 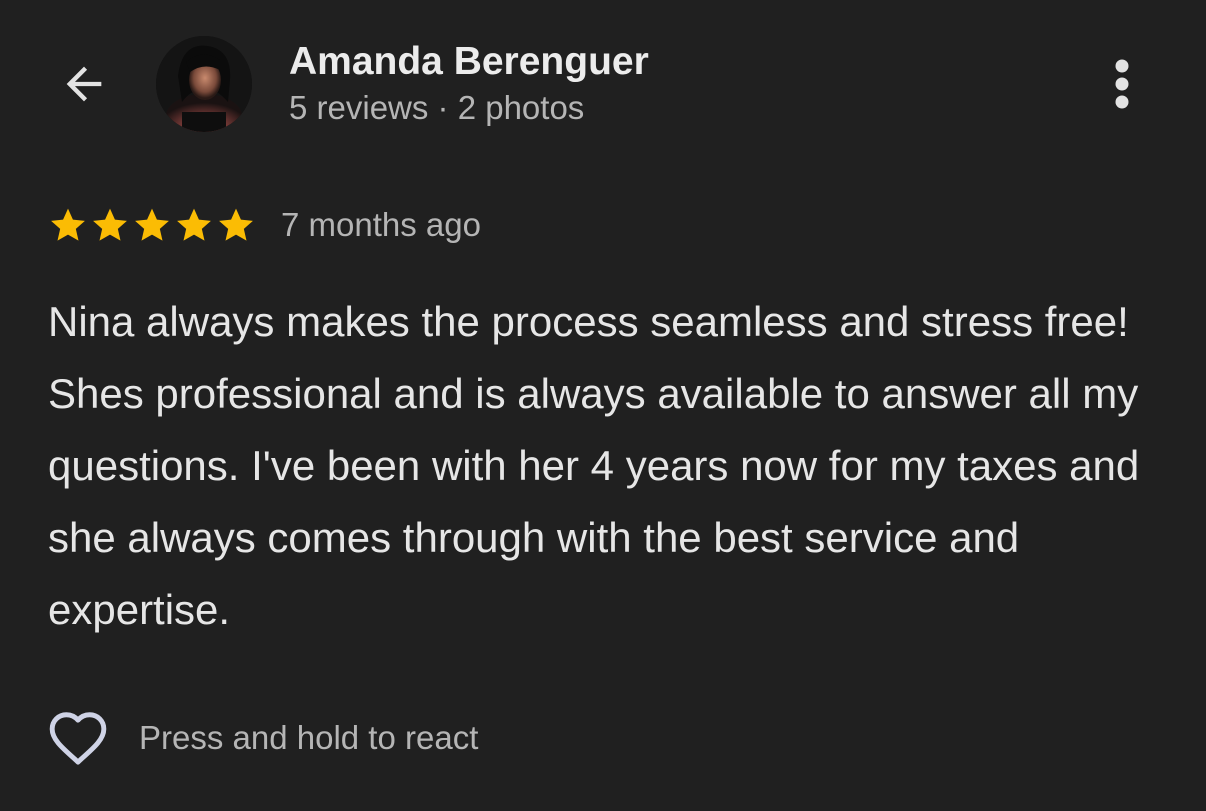 I want to click on avatar-image, so click(x=204, y=84).